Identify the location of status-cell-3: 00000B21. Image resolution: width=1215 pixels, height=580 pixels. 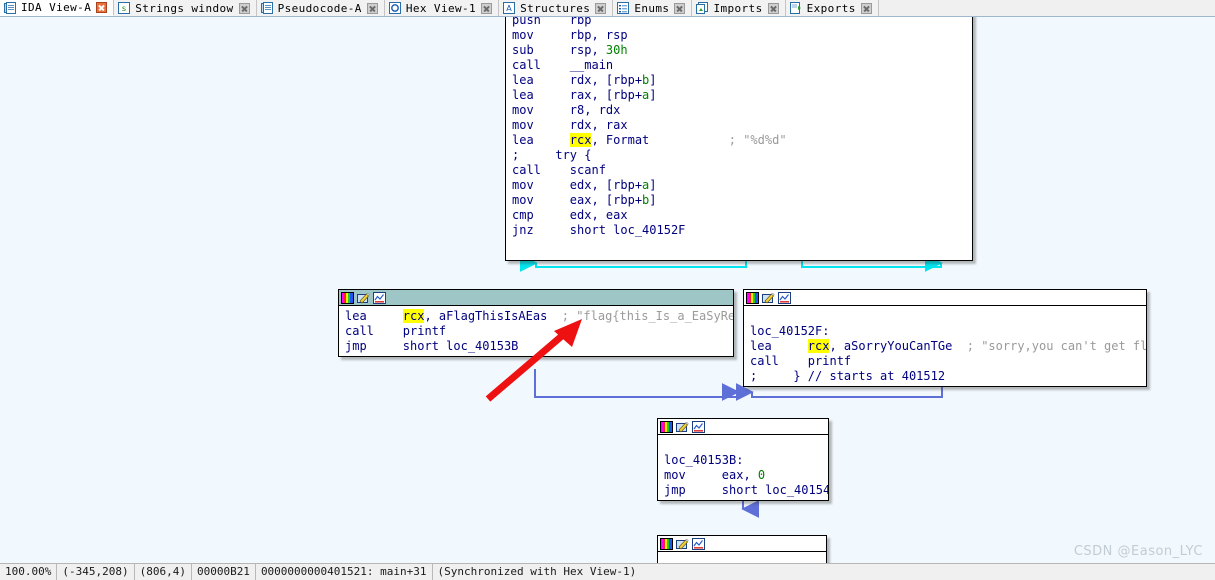
(224, 572).